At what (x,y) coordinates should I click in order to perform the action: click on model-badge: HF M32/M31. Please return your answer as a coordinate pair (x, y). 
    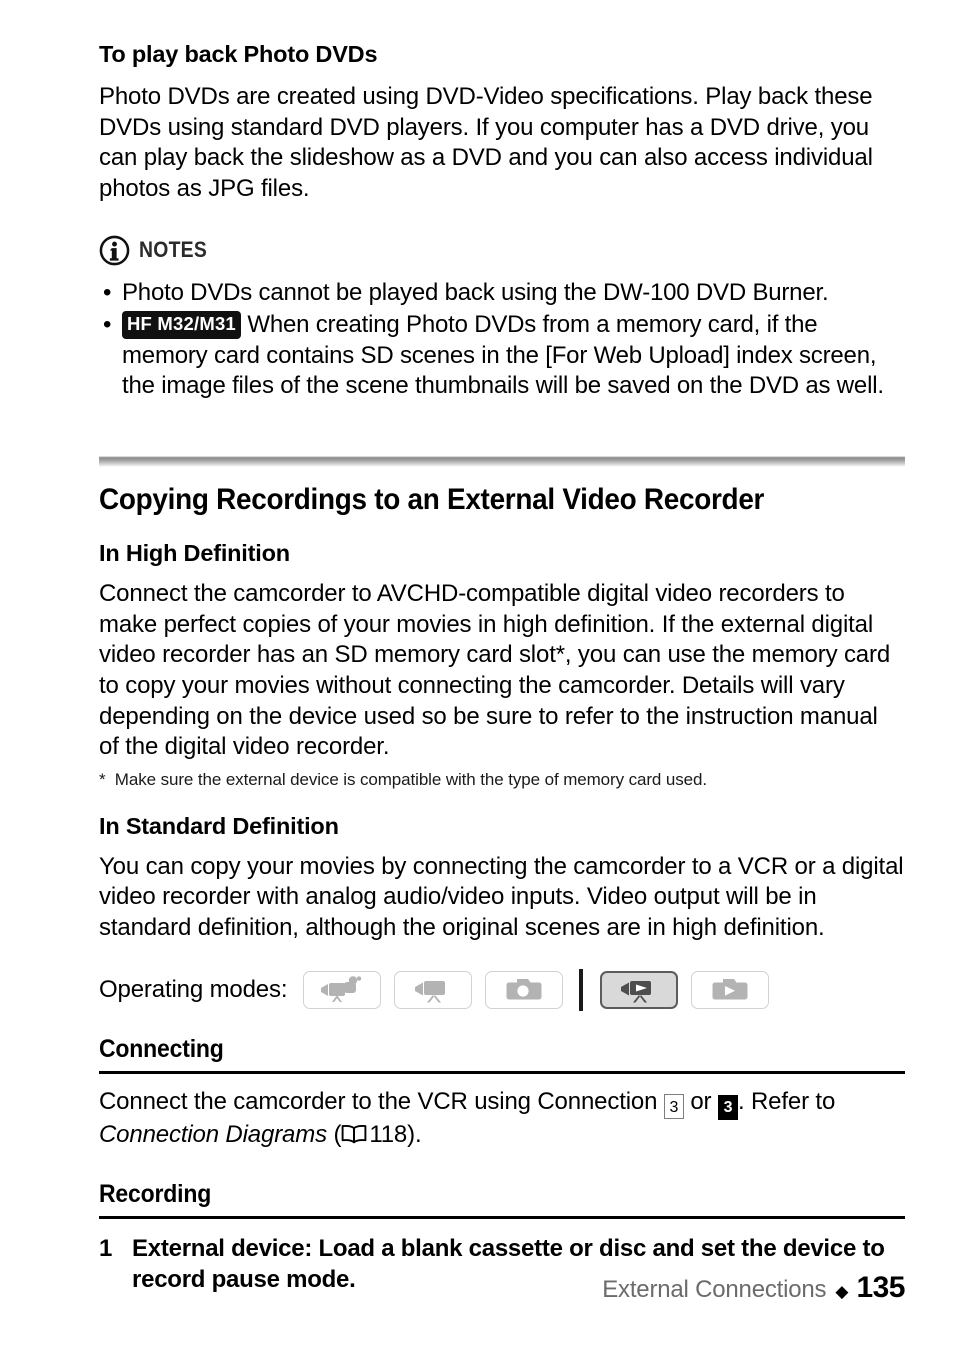
    Looking at the image, I should click on (181, 325).